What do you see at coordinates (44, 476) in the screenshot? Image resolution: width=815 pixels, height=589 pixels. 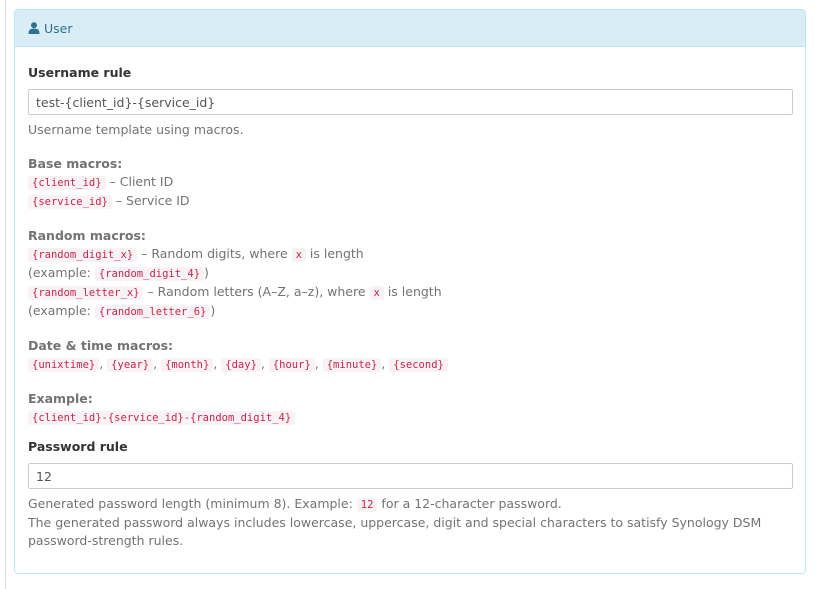 I see `password-rule-value: 12` at bounding box center [44, 476].